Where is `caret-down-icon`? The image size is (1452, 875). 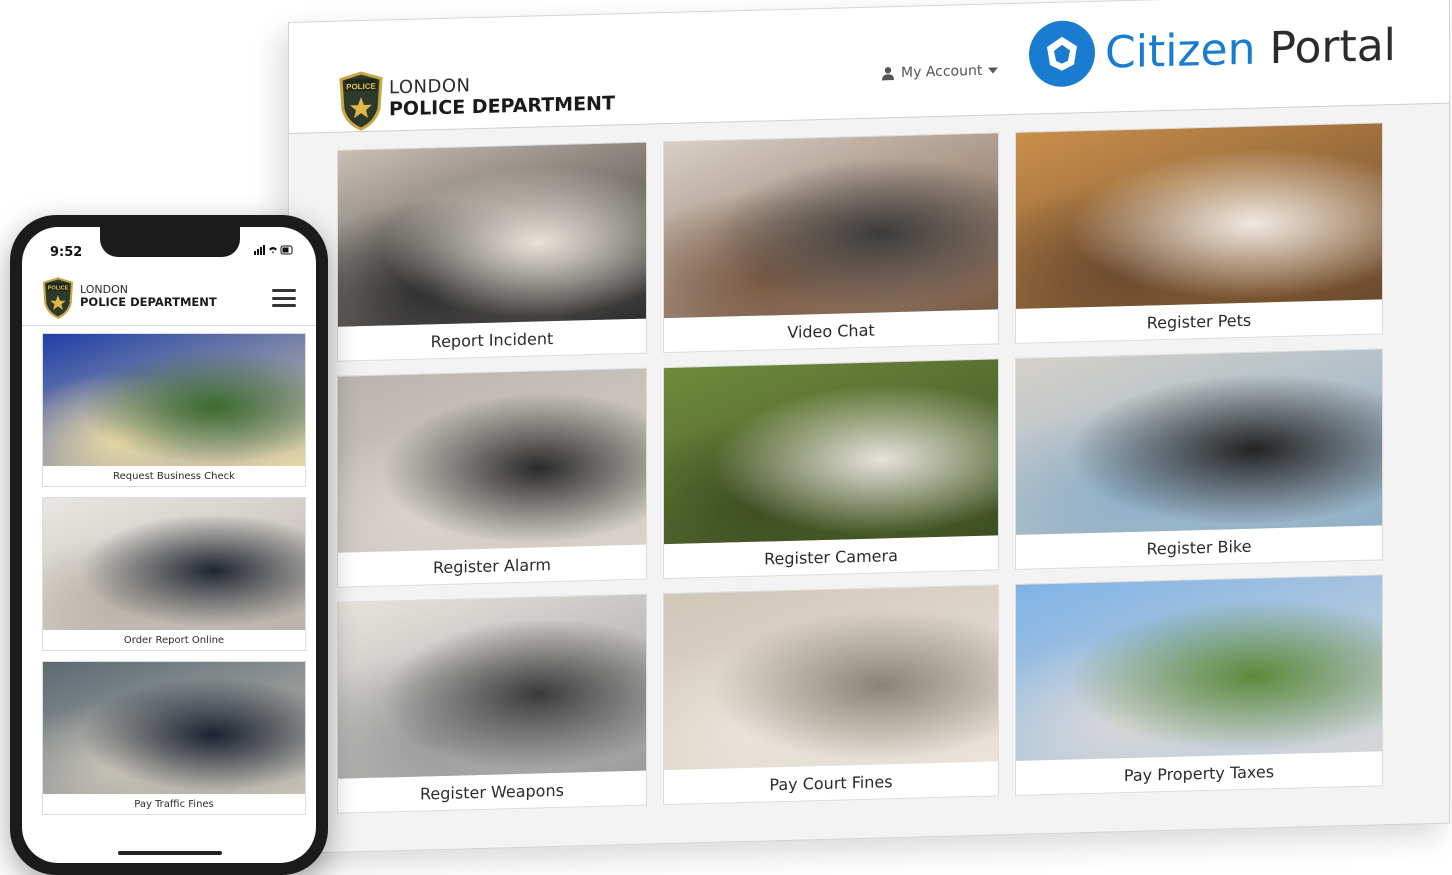 caret-down-icon is located at coordinates (993, 70).